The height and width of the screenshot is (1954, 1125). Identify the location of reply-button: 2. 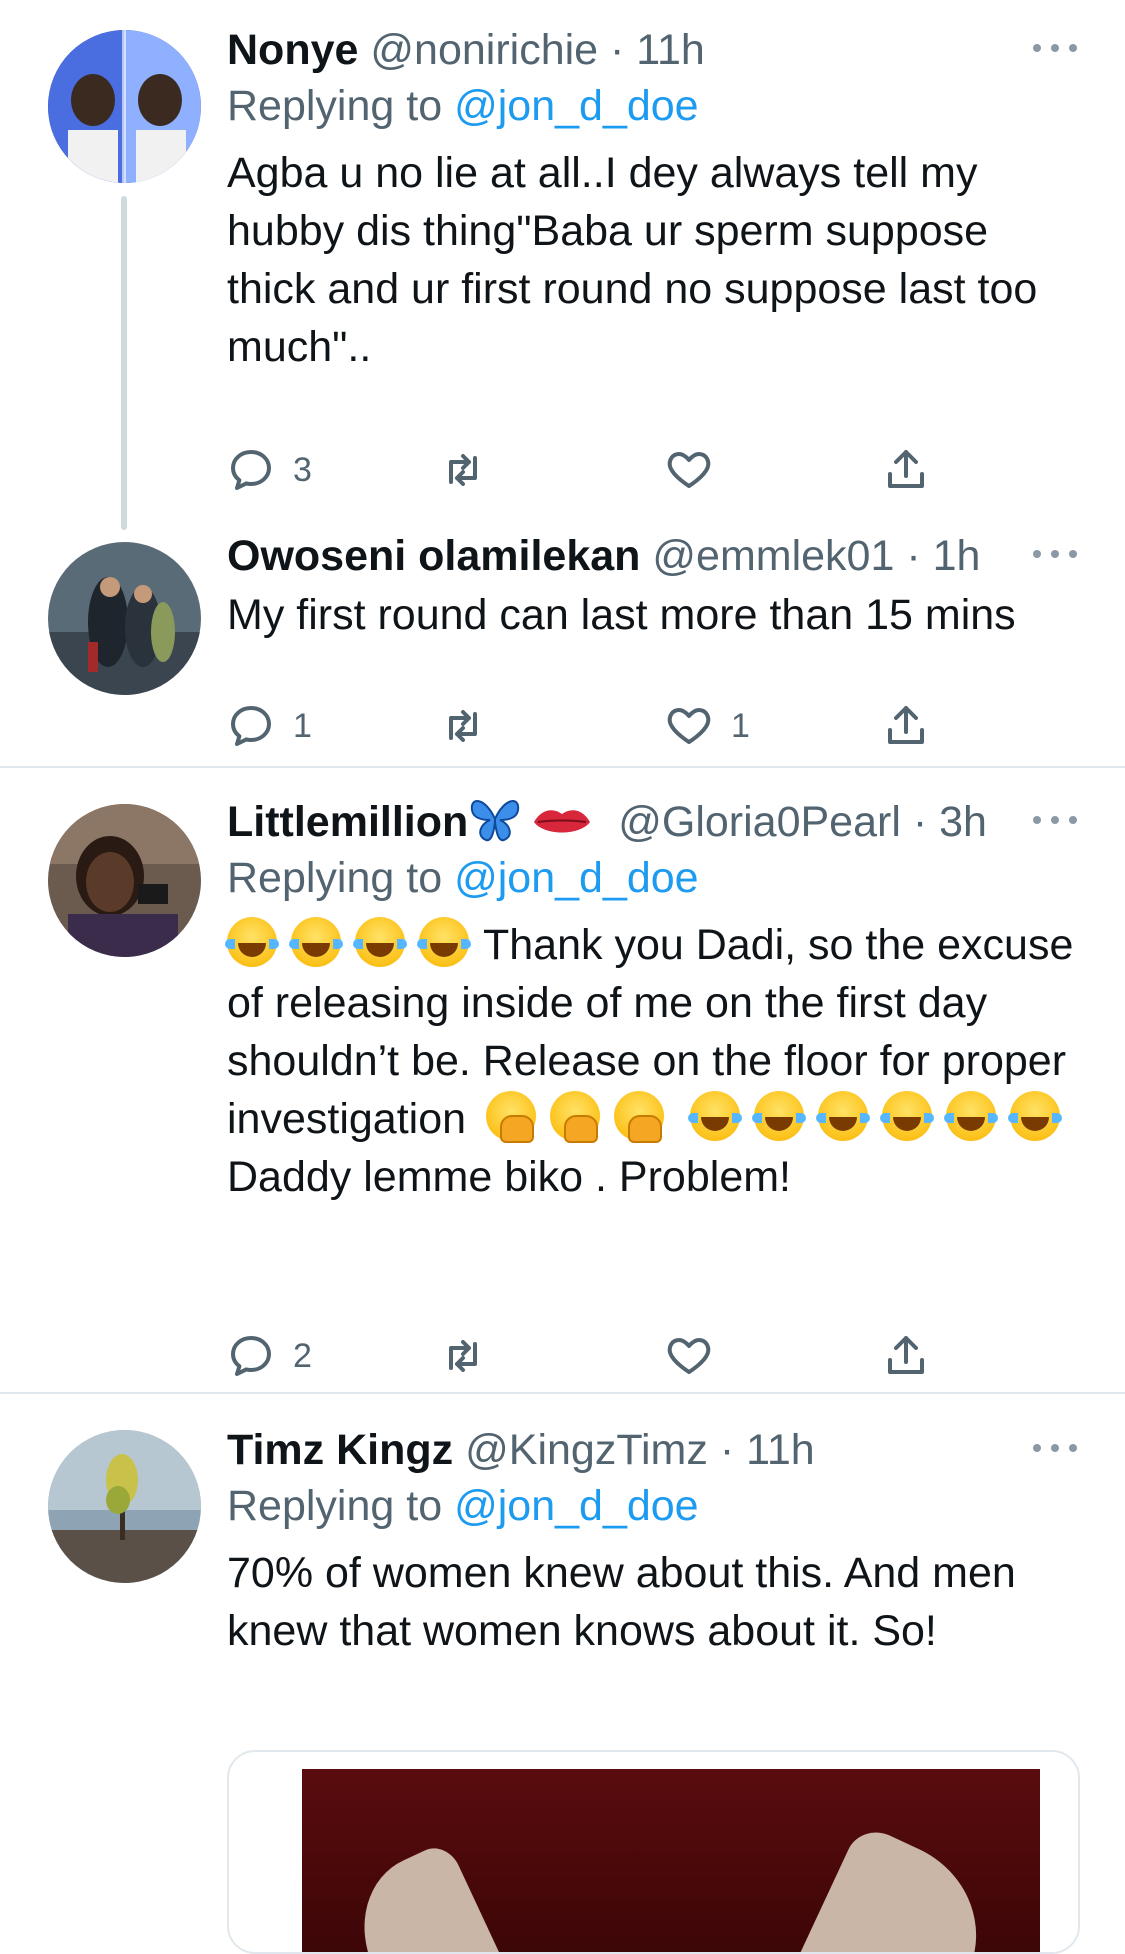
(269, 1356).